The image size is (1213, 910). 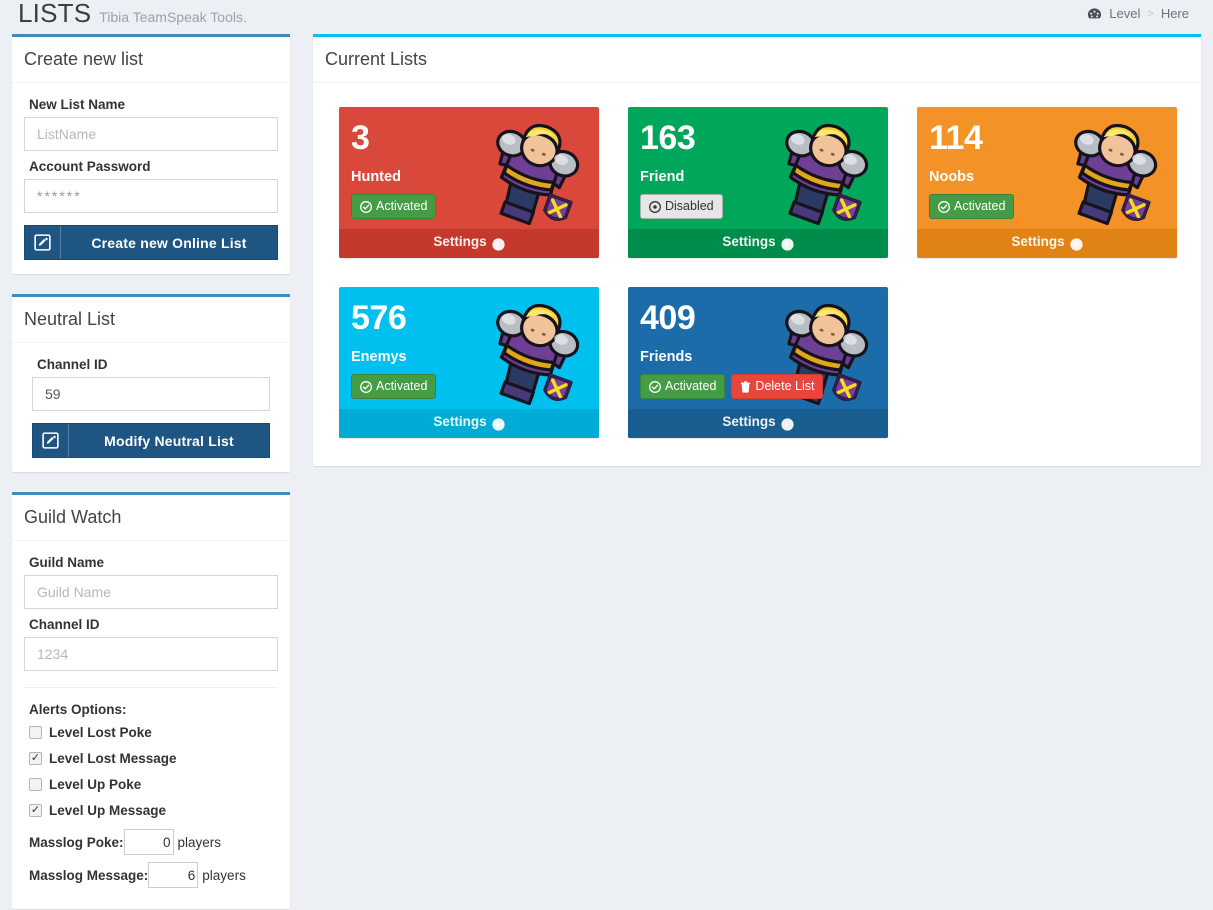 What do you see at coordinates (64, 624) in the screenshot?
I see `guild-channel-id-label: Channel ID` at bounding box center [64, 624].